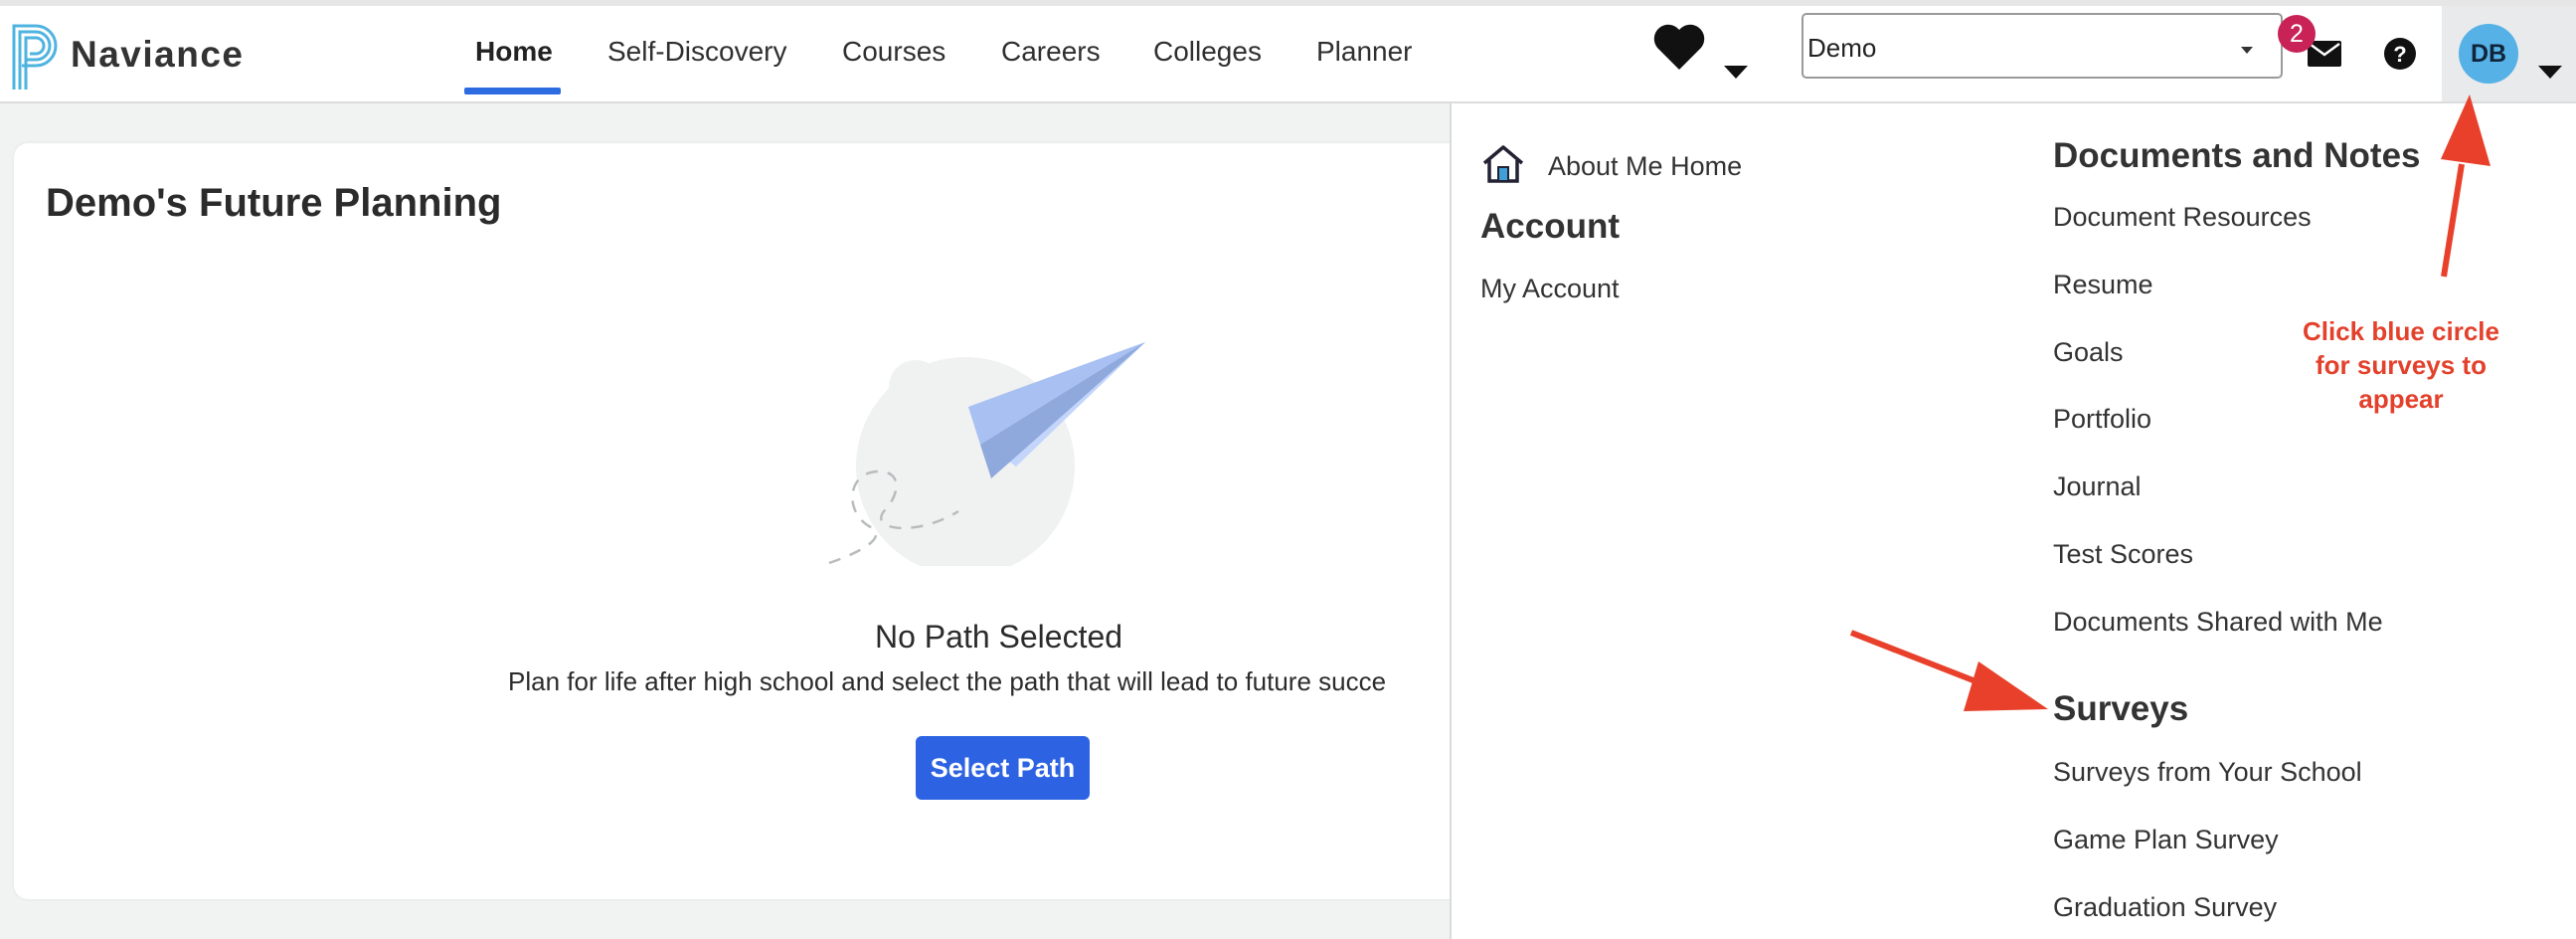 The image size is (2576, 939). What do you see at coordinates (2237, 155) in the screenshot?
I see `documents-notes-heading: Documents and Notes` at bounding box center [2237, 155].